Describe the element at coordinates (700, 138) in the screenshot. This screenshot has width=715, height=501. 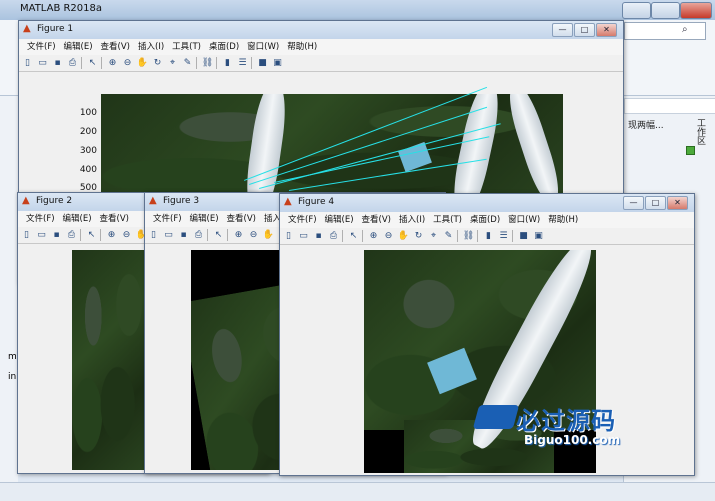
I see `workspace-label: 工作区` at that location.